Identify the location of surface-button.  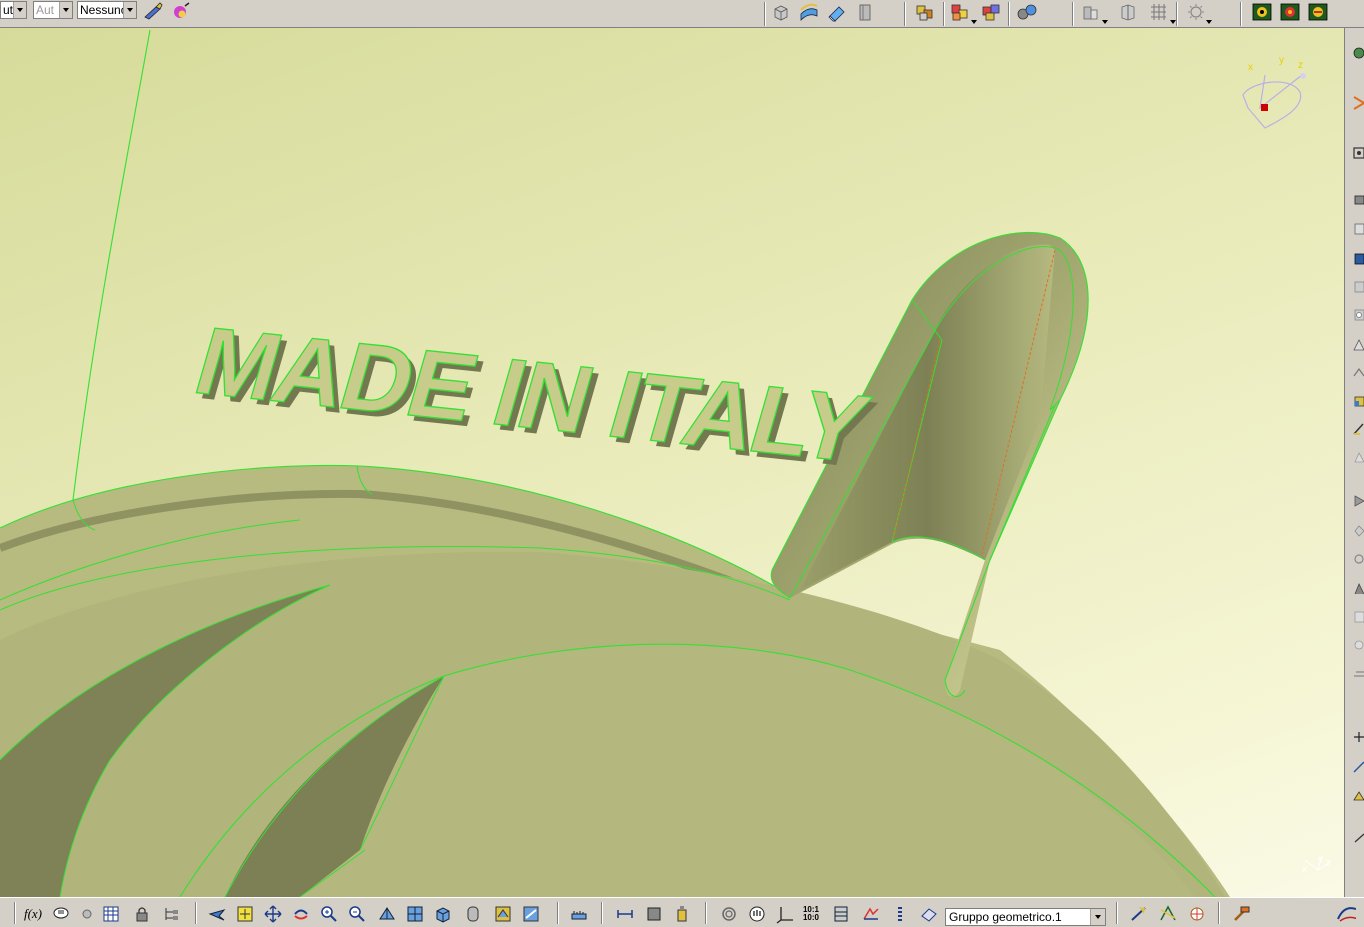
(809, 12).